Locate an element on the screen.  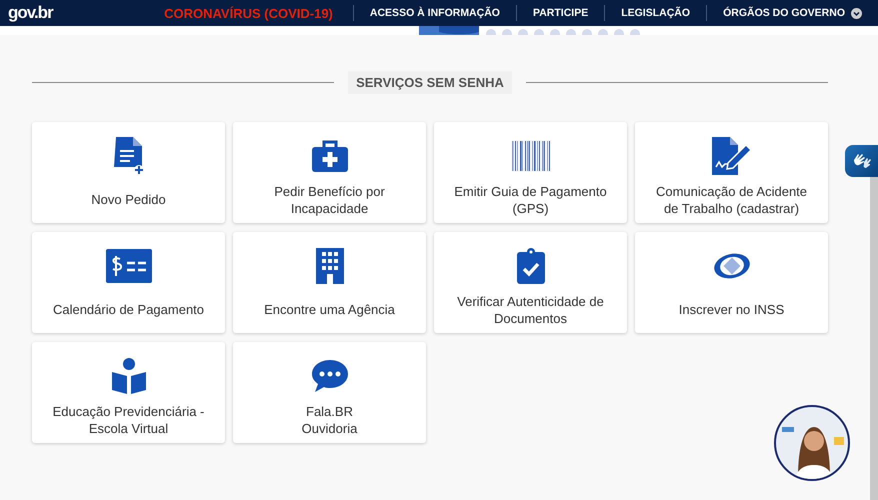
service-card: Pedir Benefício por Incapacidade is located at coordinates (329, 172).